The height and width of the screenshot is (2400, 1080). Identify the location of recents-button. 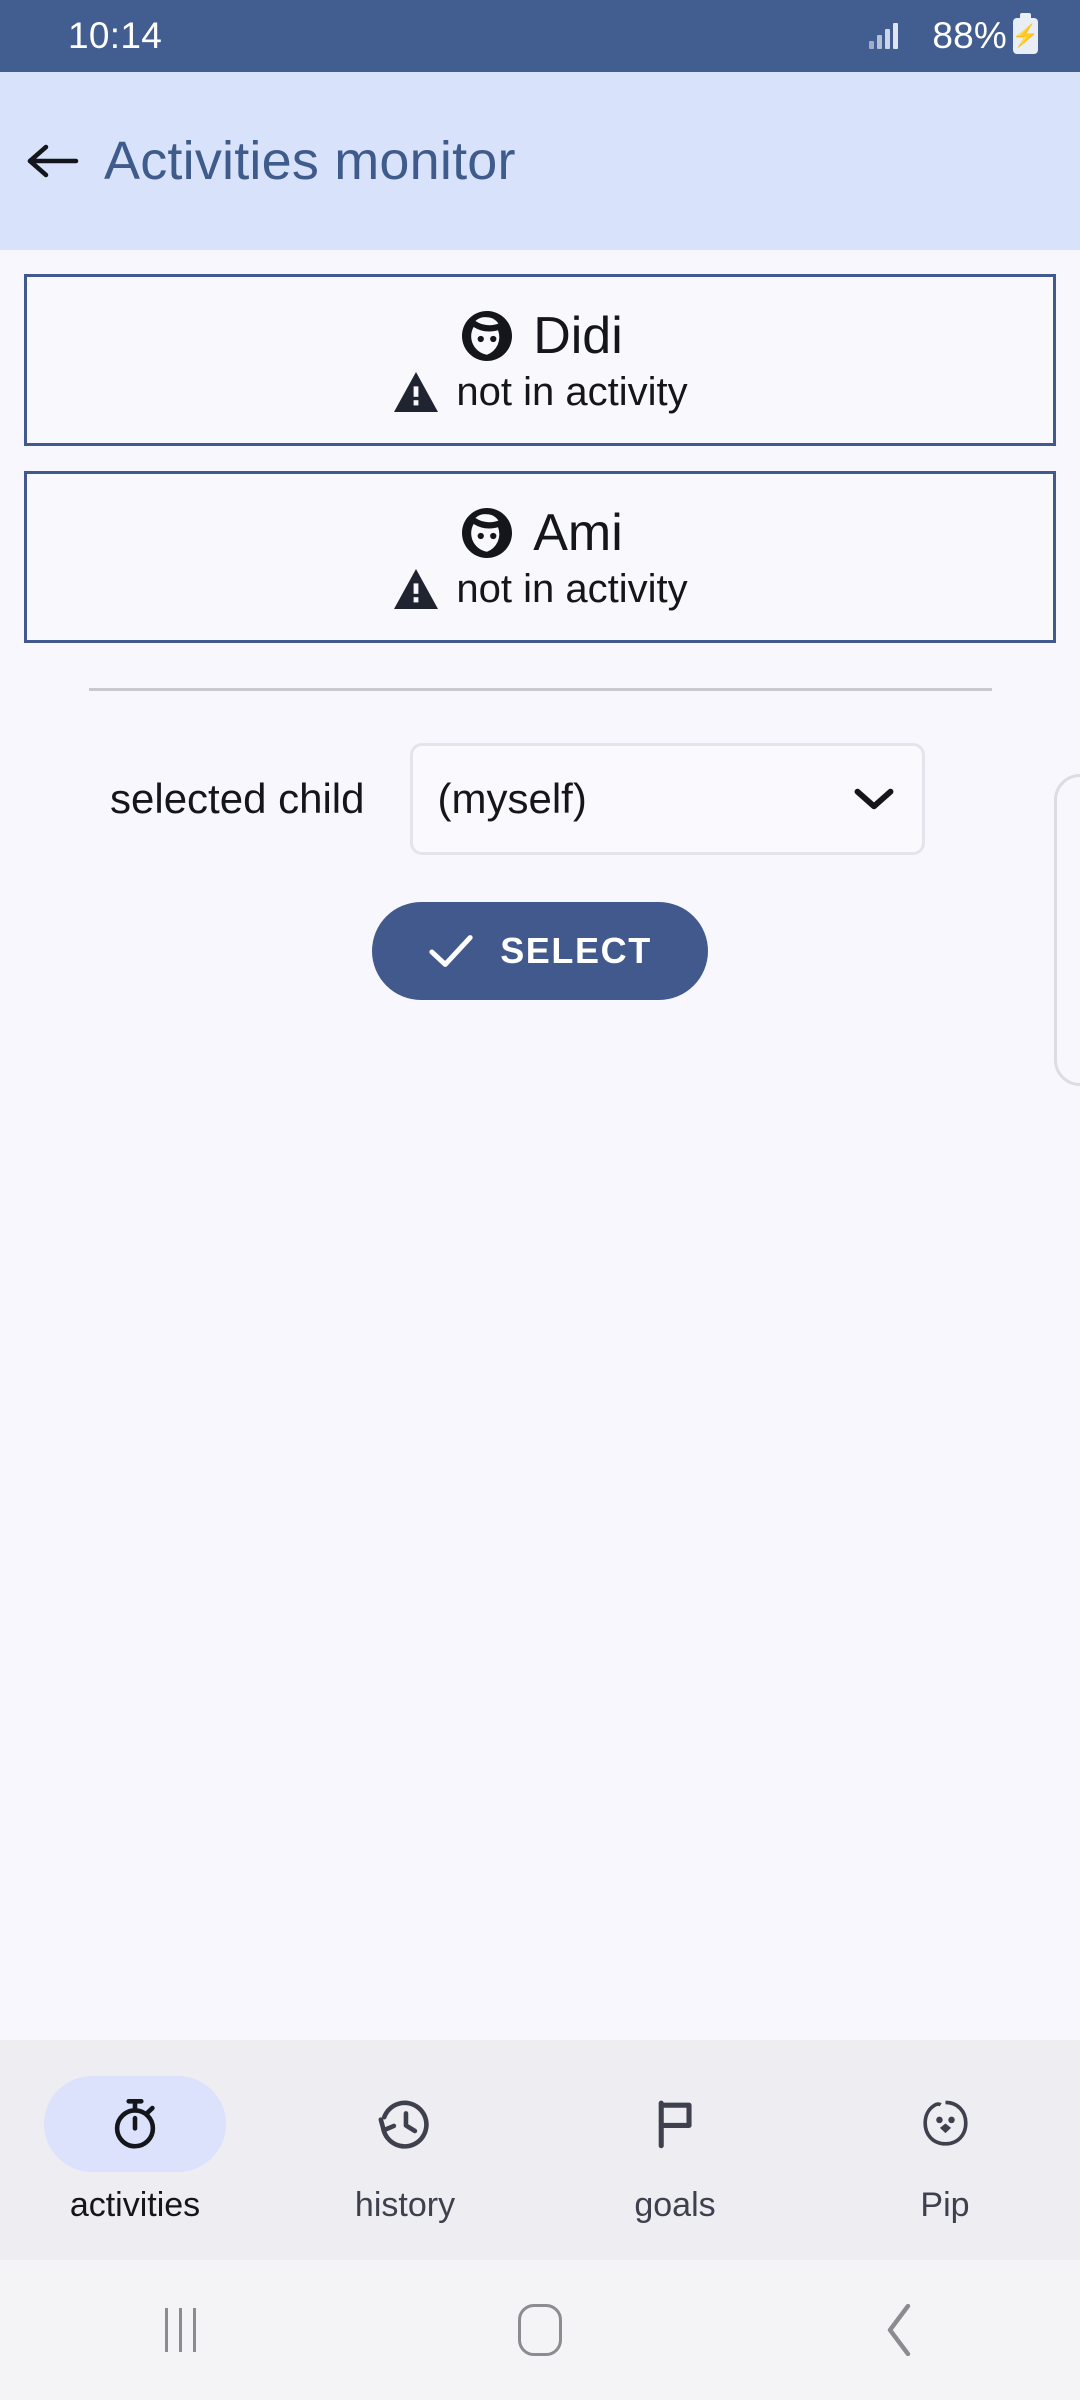
(180, 2330).